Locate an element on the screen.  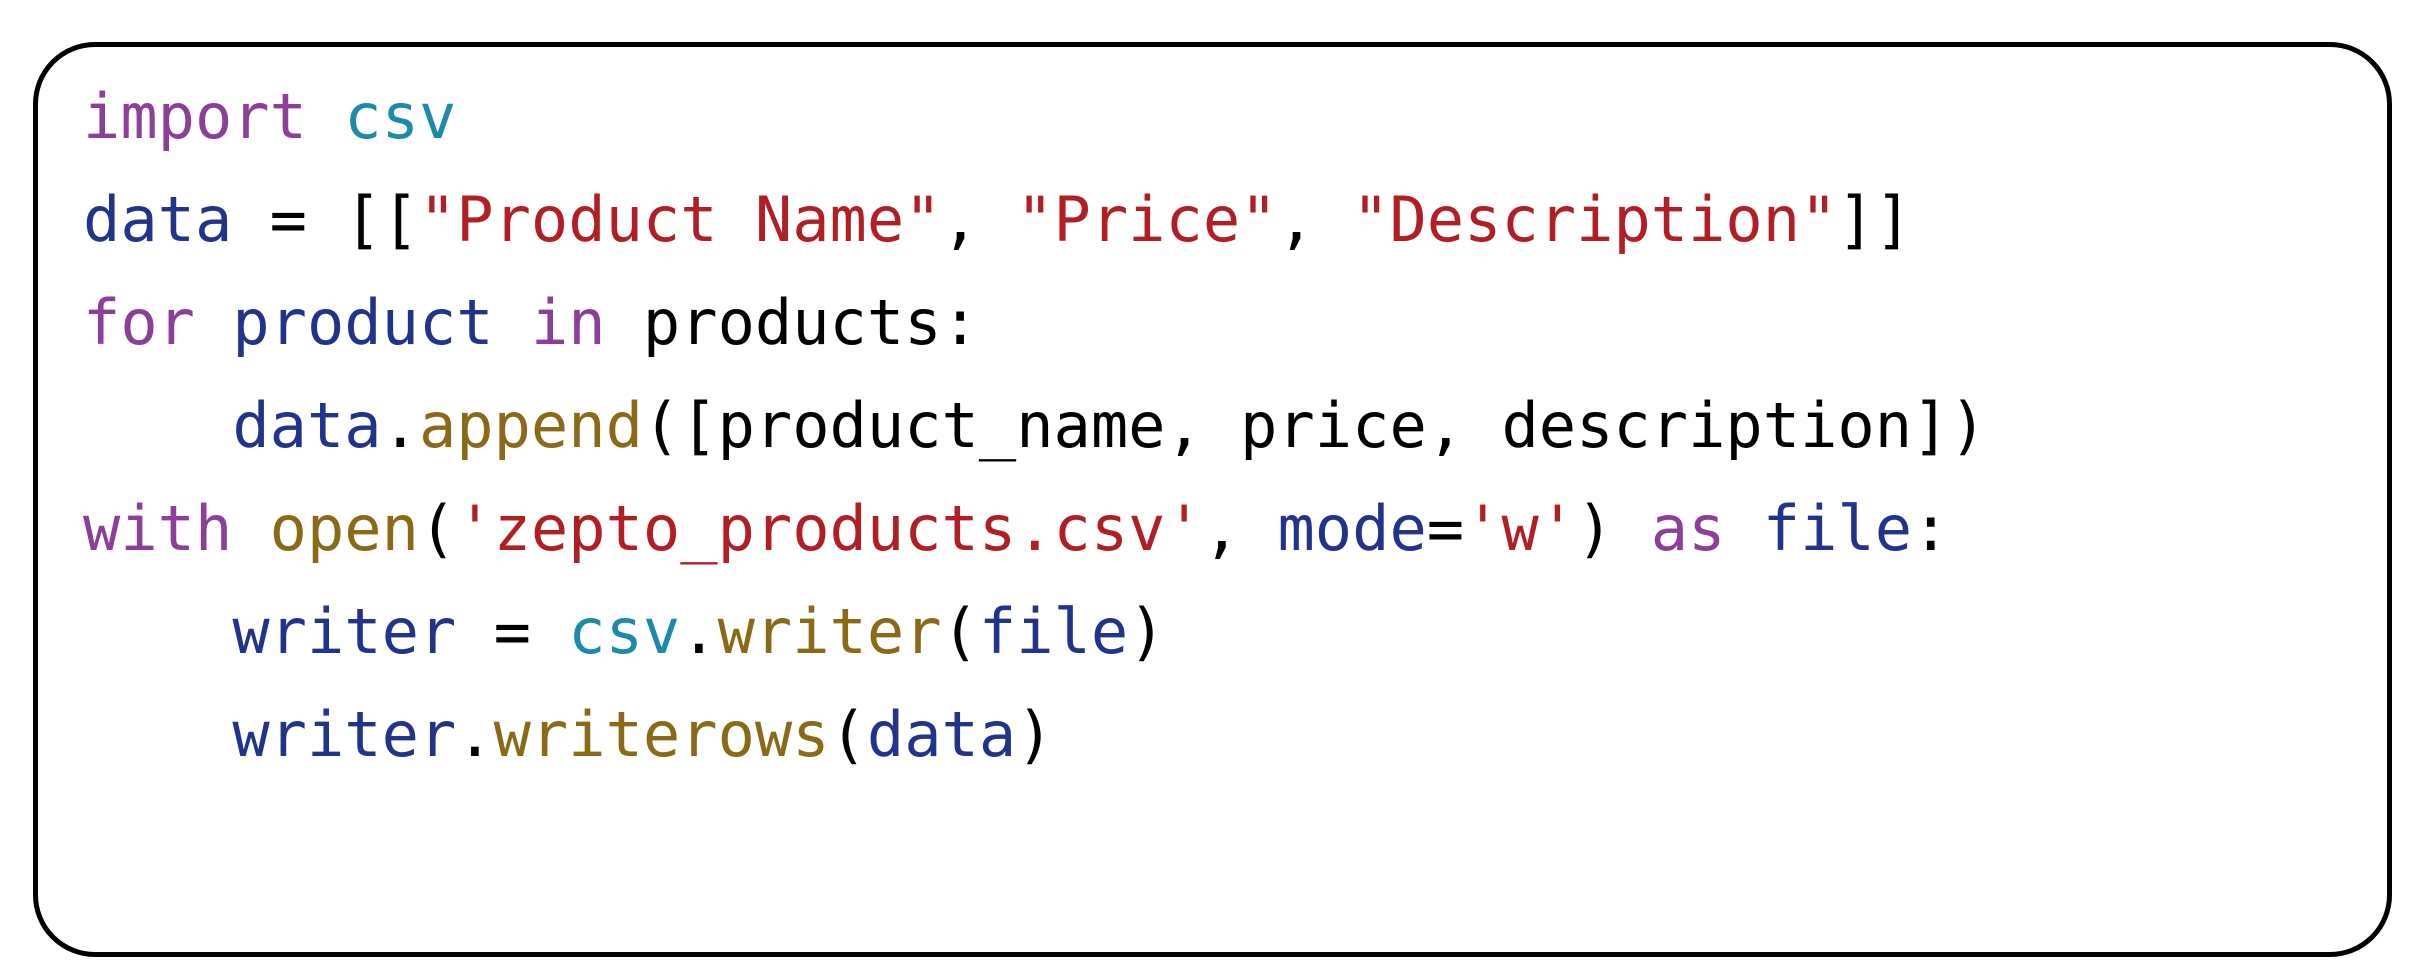
code-token-keyword: with is located at coordinates (158, 528).